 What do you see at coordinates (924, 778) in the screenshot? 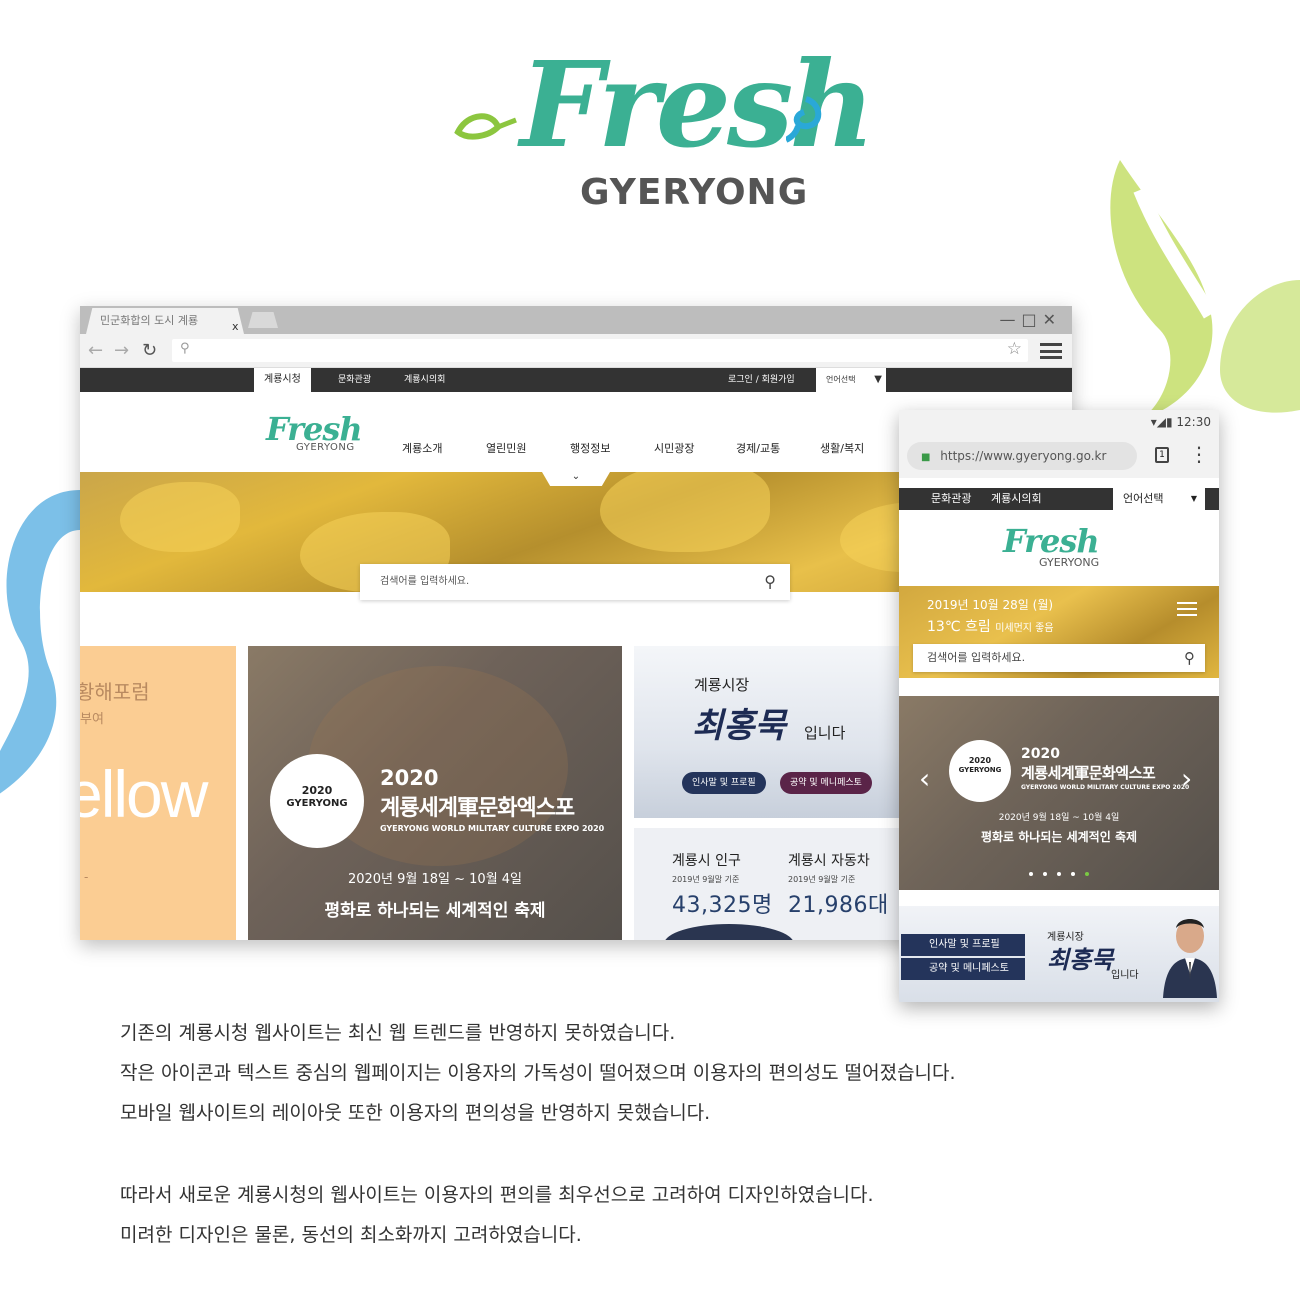
I see `prev-arrow-icon: ‹` at bounding box center [924, 778].